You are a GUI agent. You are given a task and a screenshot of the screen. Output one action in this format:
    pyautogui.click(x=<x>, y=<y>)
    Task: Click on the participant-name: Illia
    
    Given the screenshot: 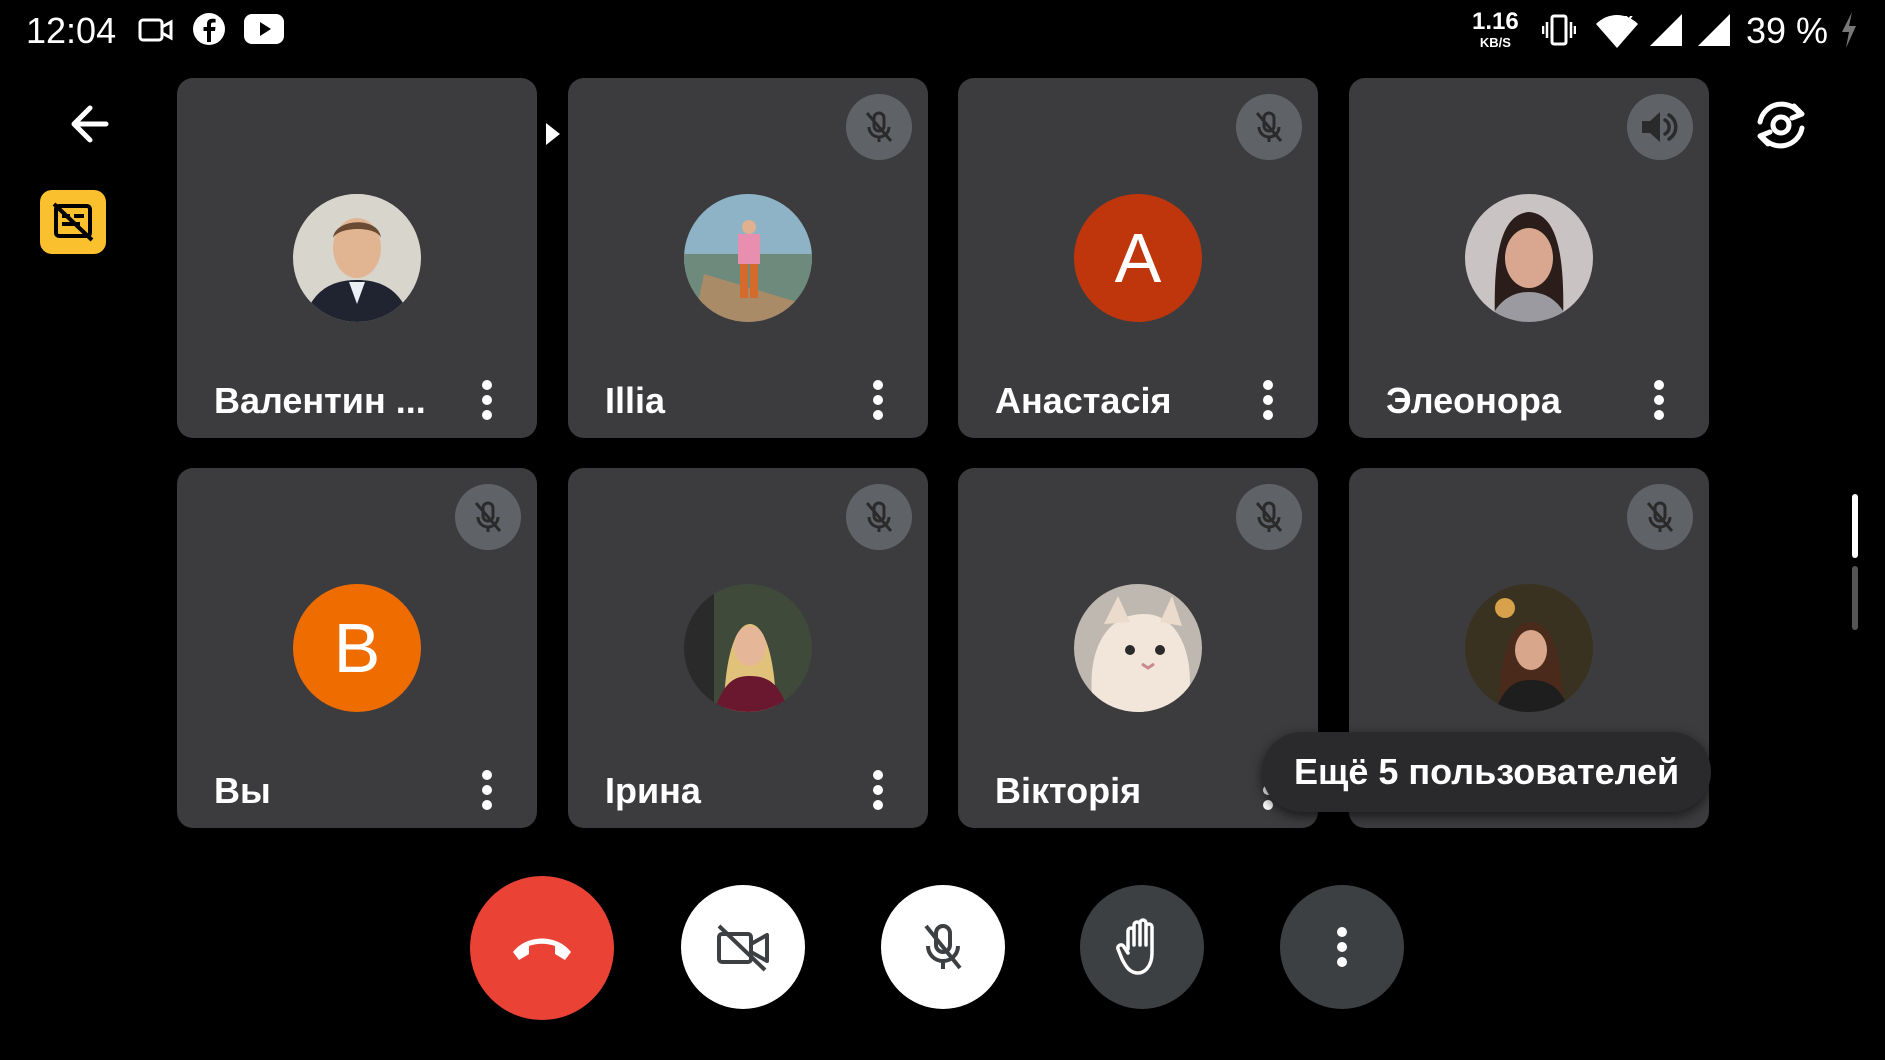 What is the action you would take?
    pyautogui.click(x=635, y=400)
    